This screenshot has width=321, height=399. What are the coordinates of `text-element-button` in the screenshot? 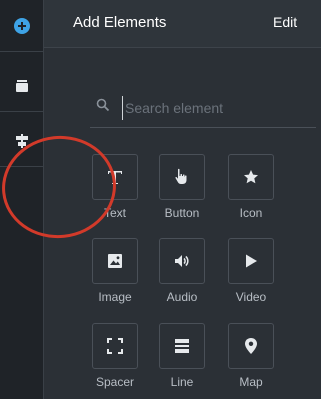 It's located at (115, 177).